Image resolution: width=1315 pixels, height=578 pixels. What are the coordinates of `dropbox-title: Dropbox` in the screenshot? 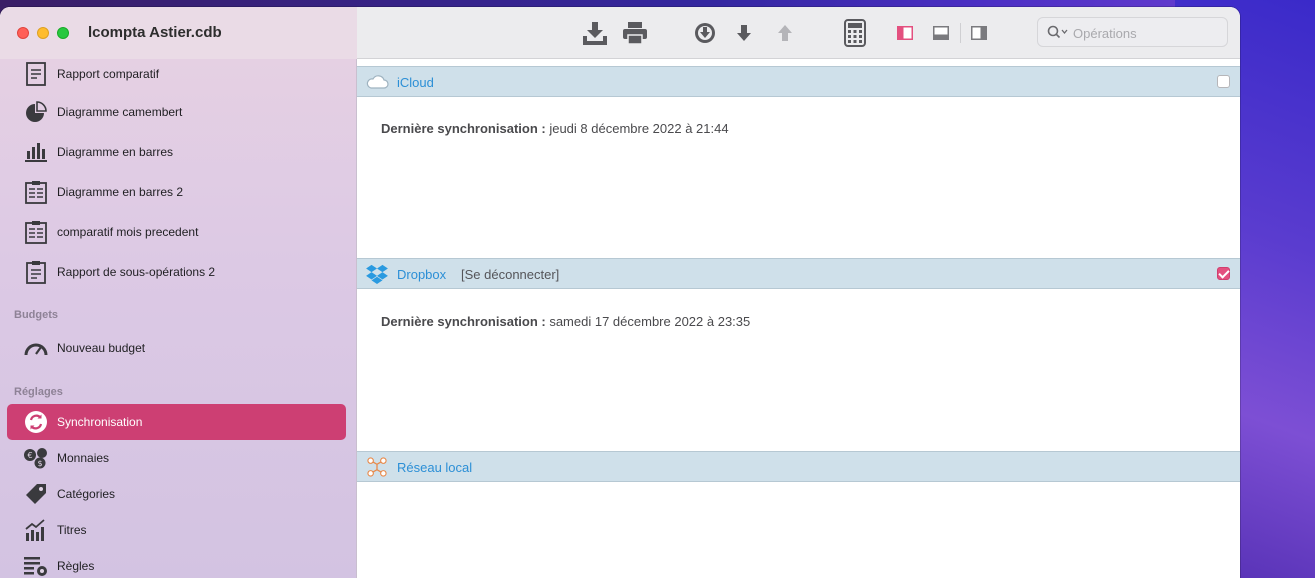 It's located at (422, 274).